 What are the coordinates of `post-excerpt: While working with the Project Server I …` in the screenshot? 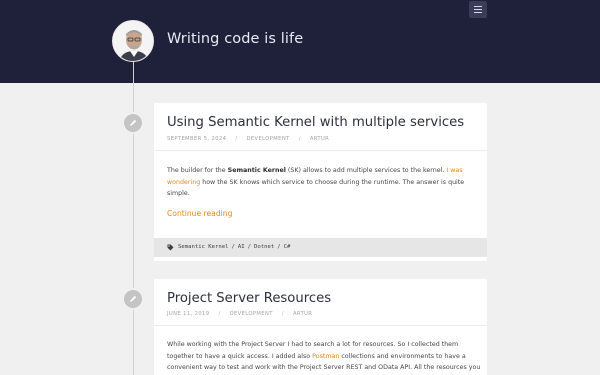 It's located at (324, 356).